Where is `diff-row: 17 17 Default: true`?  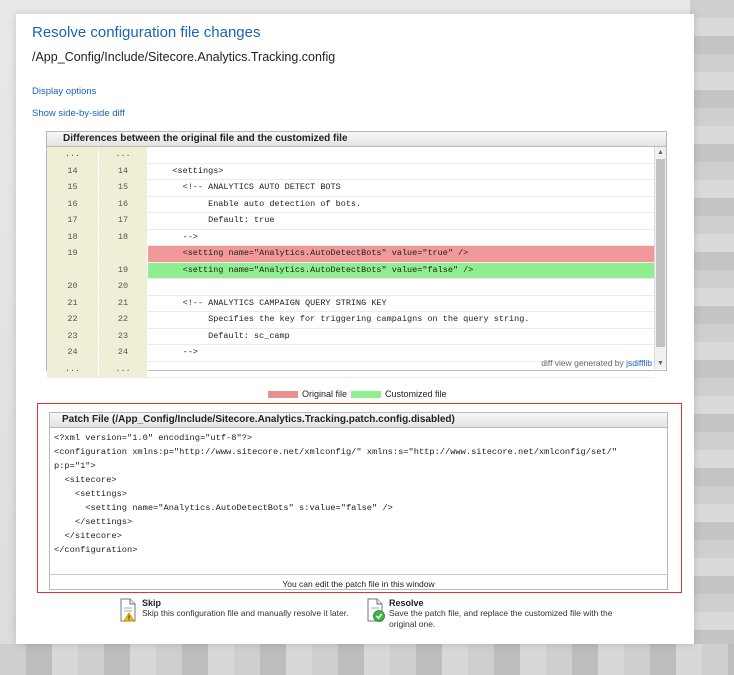 diff-row: 17 17 Default: true is located at coordinates (350, 221).